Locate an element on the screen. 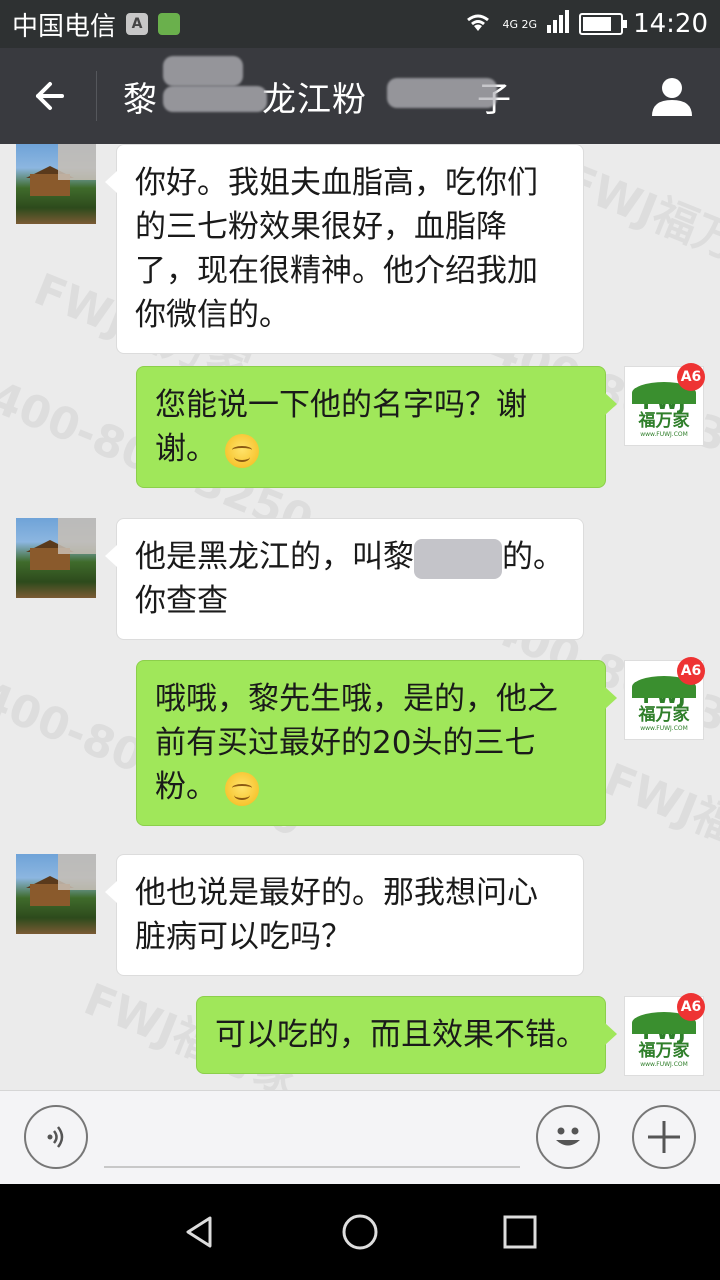 This screenshot has width=720, height=1280. plus-icon is located at coordinates (664, 1137).